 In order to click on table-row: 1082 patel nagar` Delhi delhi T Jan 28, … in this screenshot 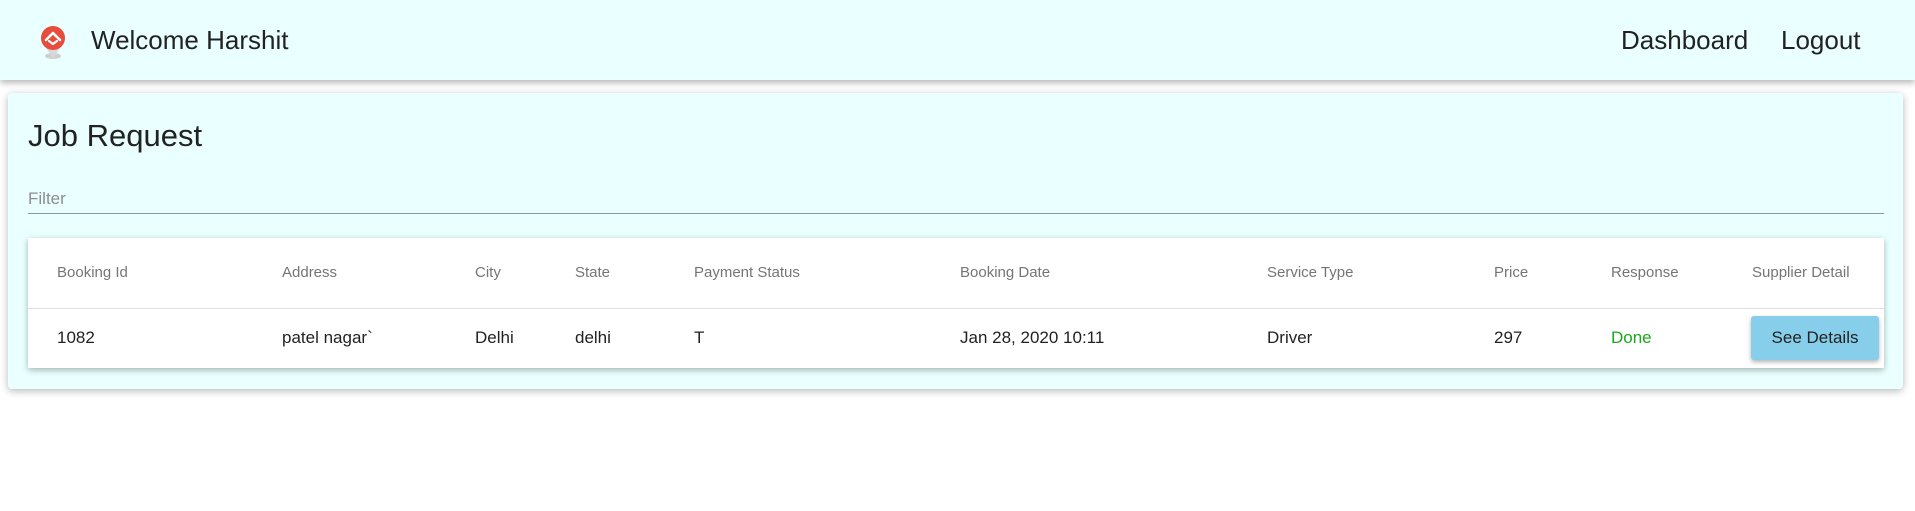, I will do `click(956, 338)`.